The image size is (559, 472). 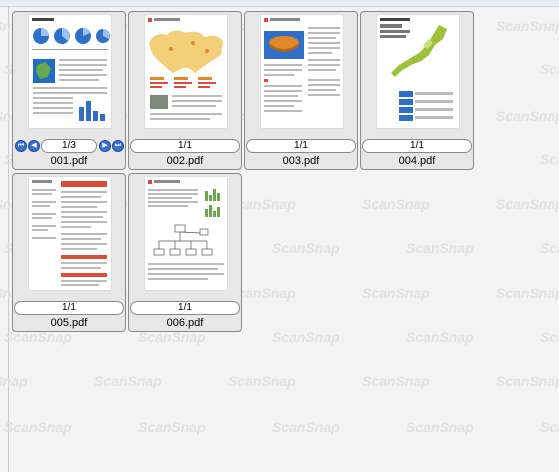 I want to click on thumbnail-004: 1/1 004.pdf, so click(x=417, y=90).